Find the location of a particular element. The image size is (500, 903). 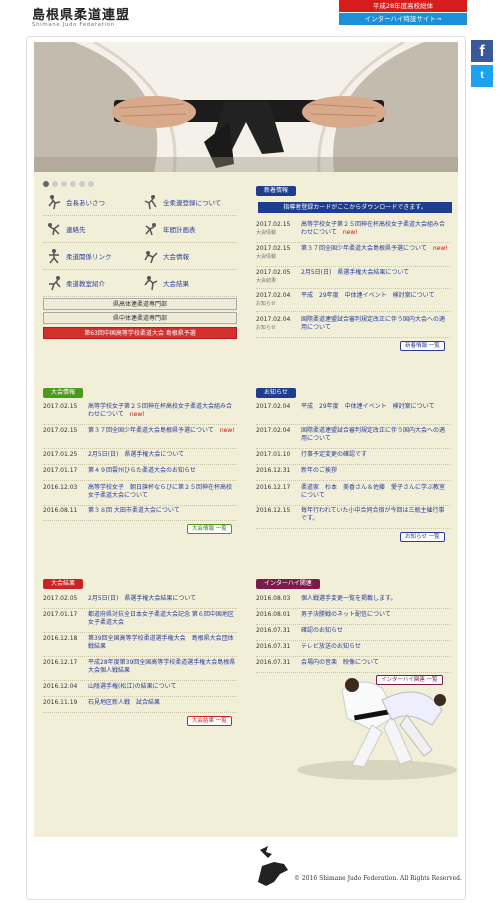

menu-item-label: 大会結果 is located at coordinates (176, 284).